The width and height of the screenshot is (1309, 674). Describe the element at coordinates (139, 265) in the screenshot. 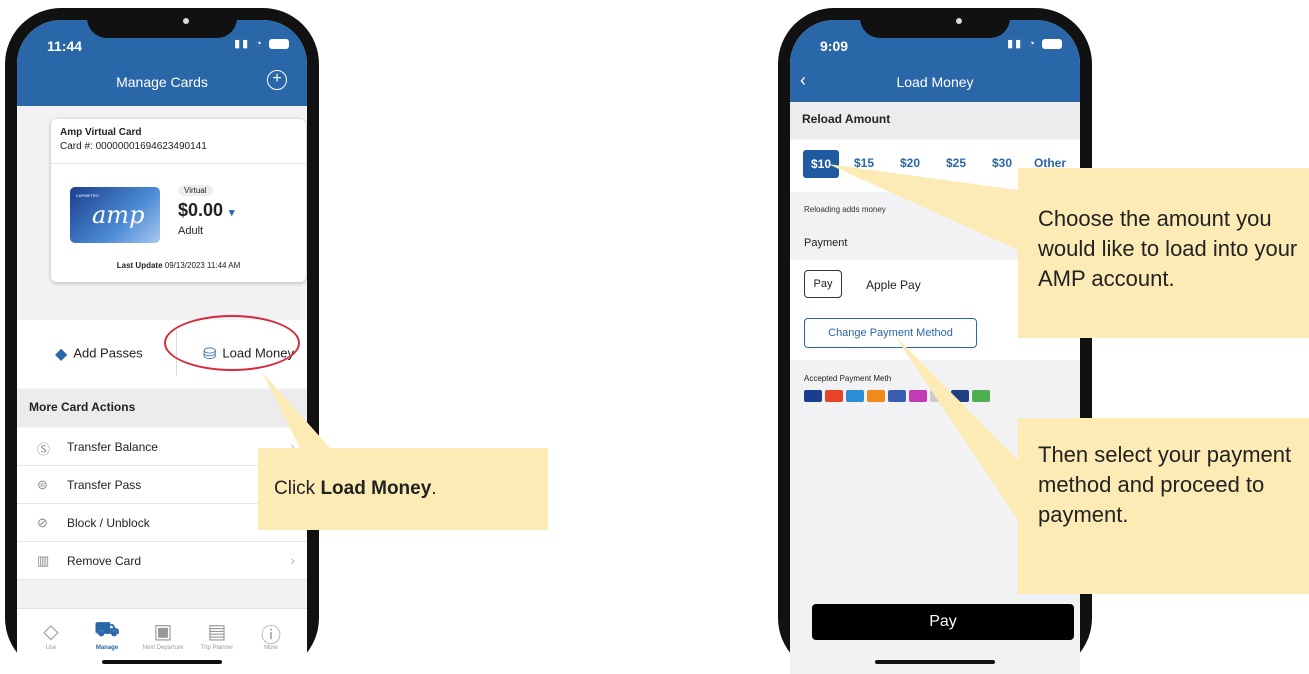

I see `last-update-label: Last Update` at that location.